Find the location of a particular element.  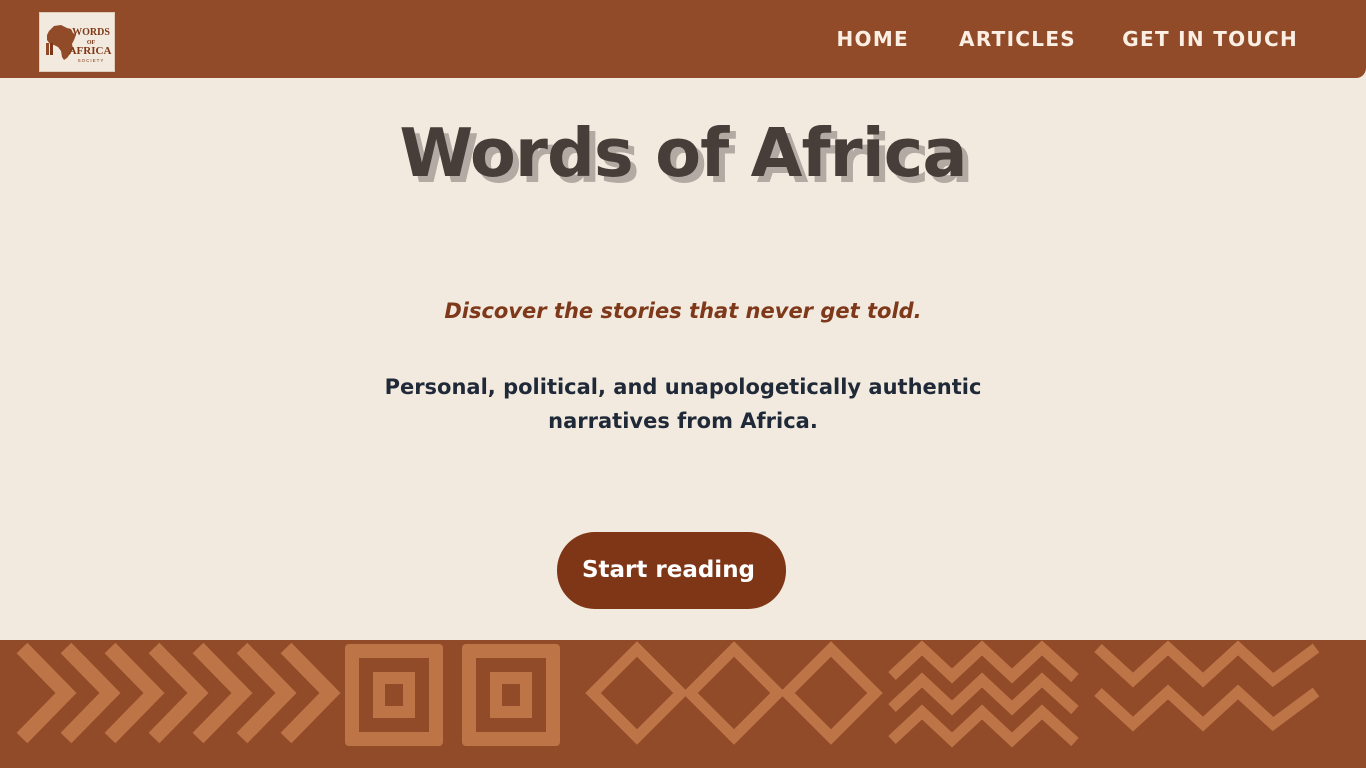

logo-text-words: WORDS is located at coordinates (91, 32).